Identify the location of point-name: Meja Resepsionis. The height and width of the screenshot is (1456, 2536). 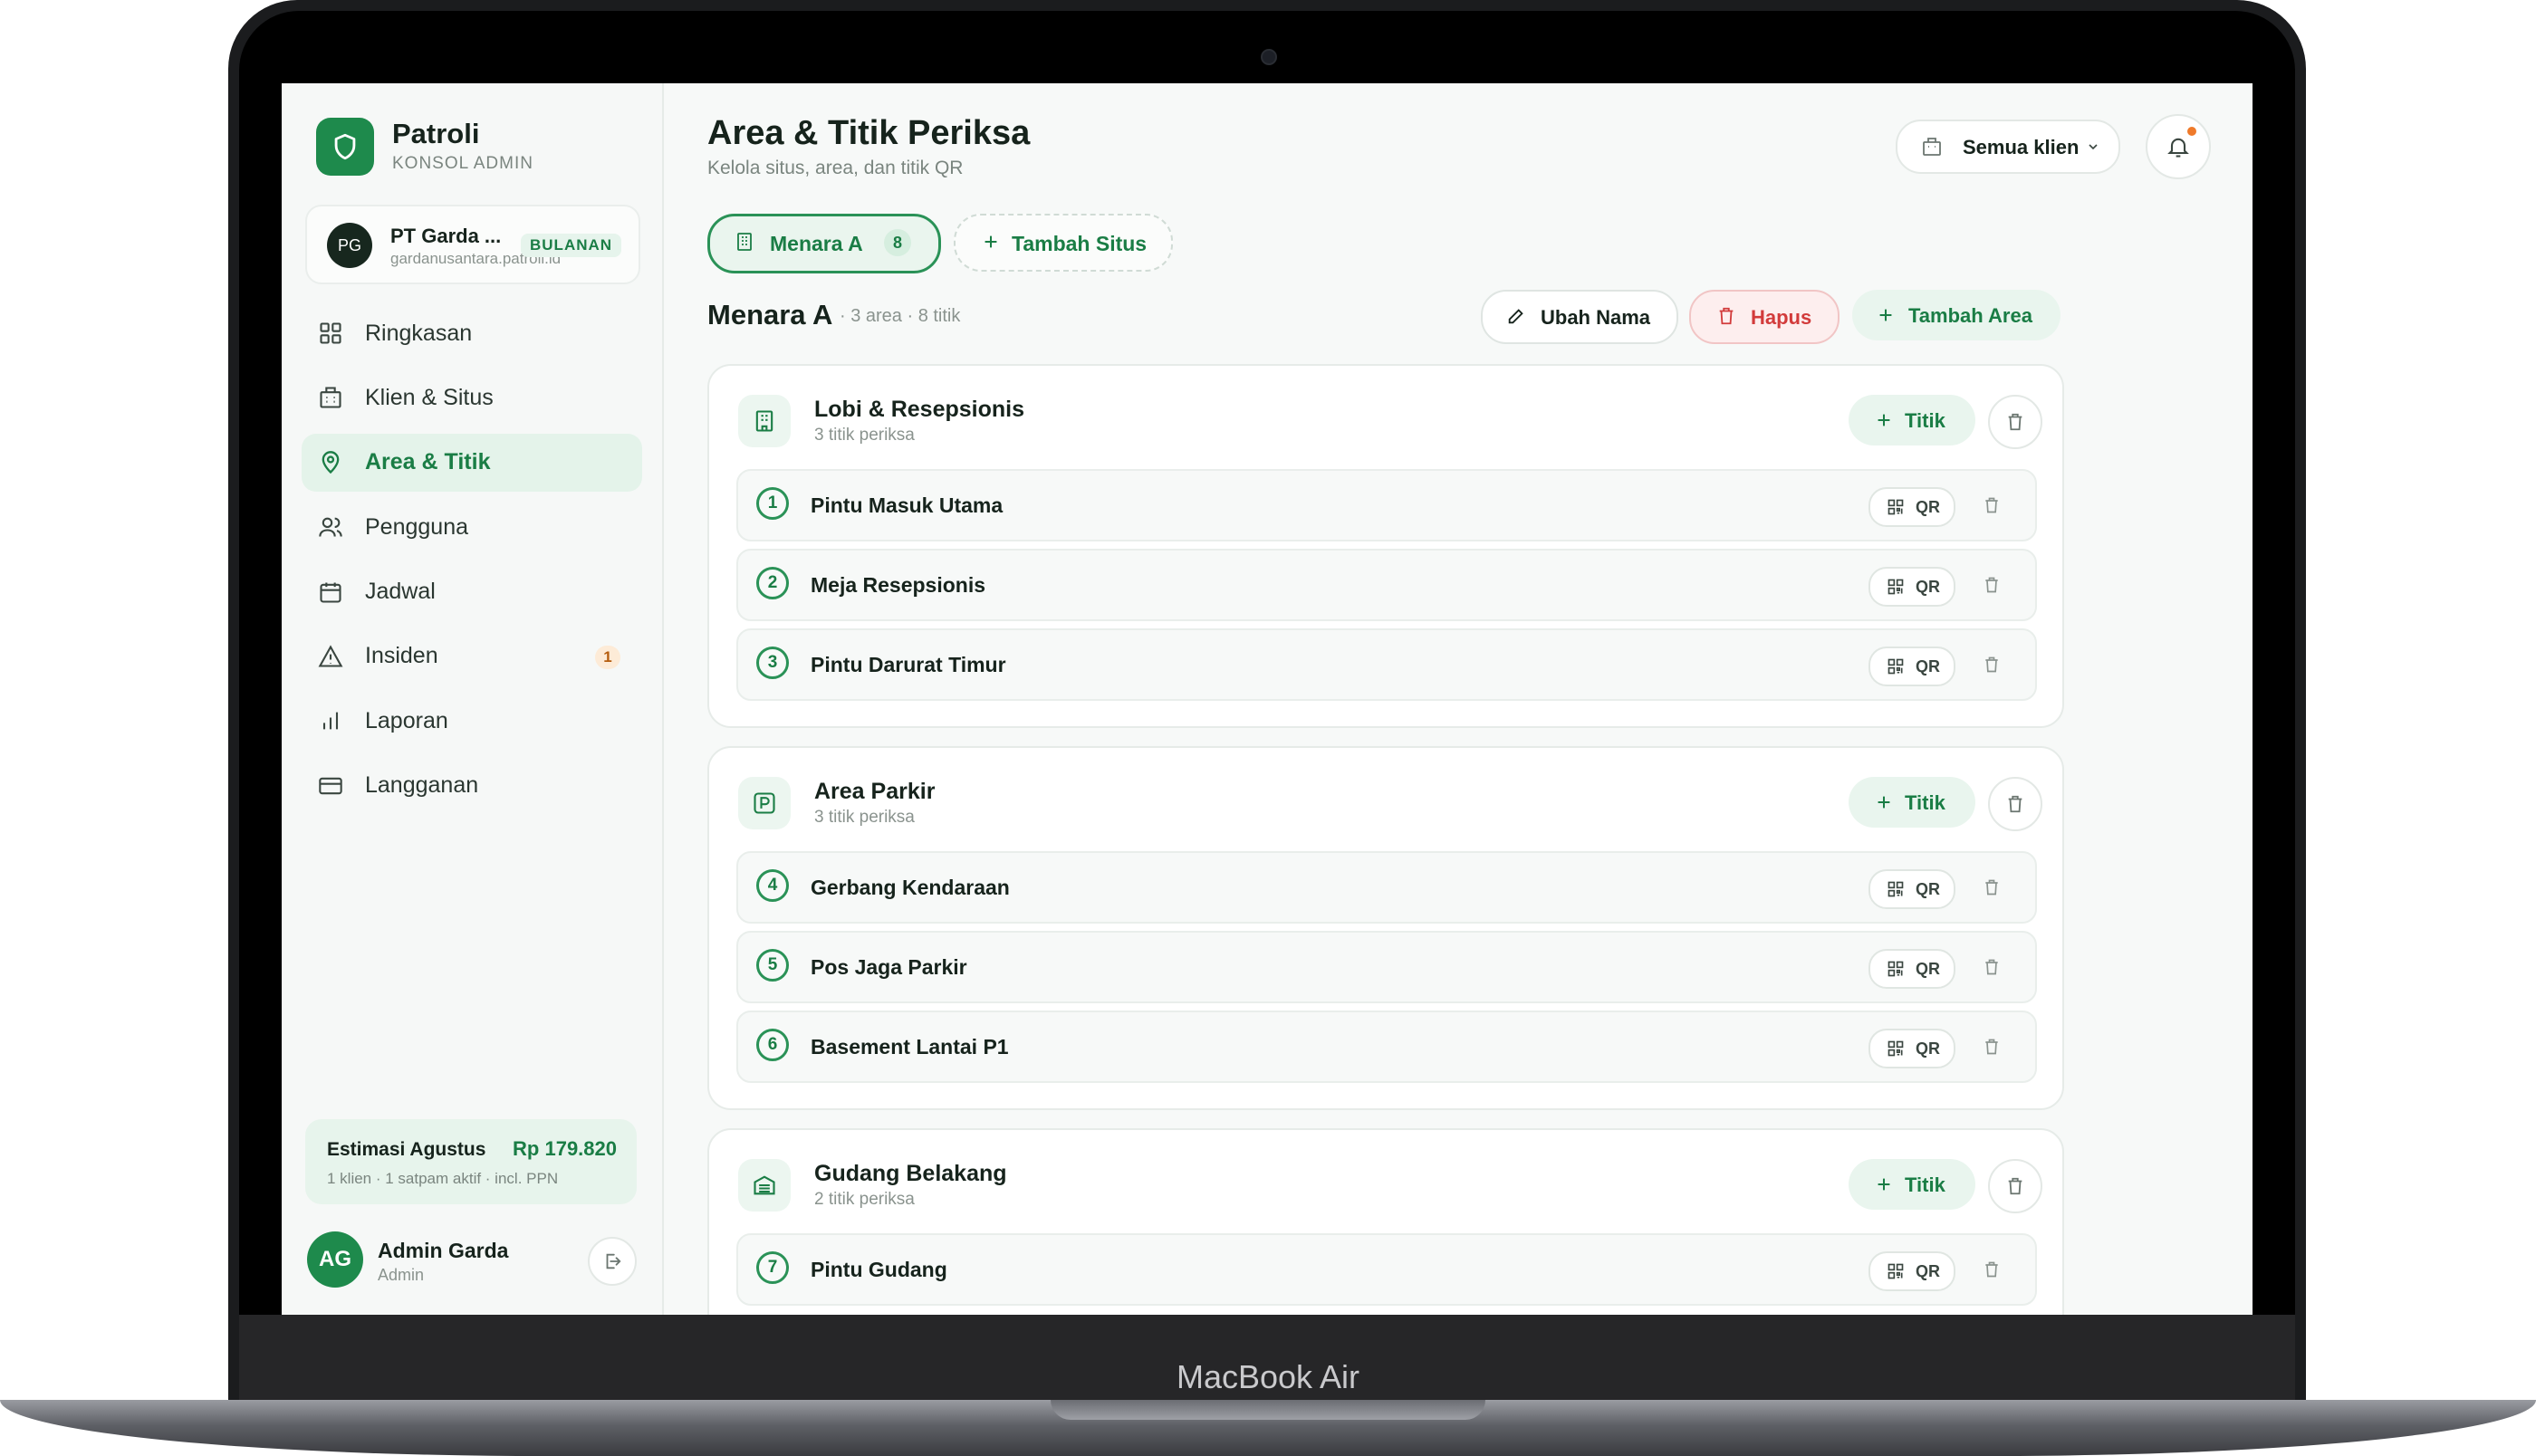
(898, 585).